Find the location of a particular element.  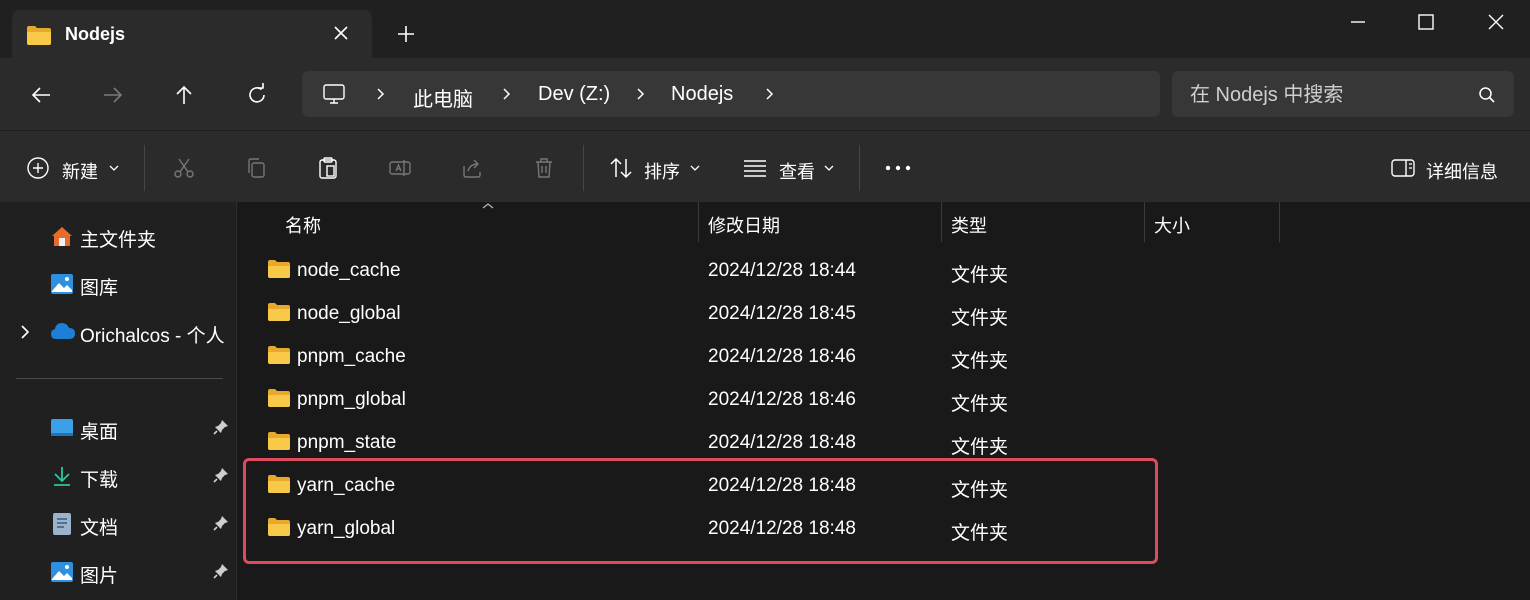

command-bar: 新建 排序 查看 详细信息 is located at coordinates (765, 166).